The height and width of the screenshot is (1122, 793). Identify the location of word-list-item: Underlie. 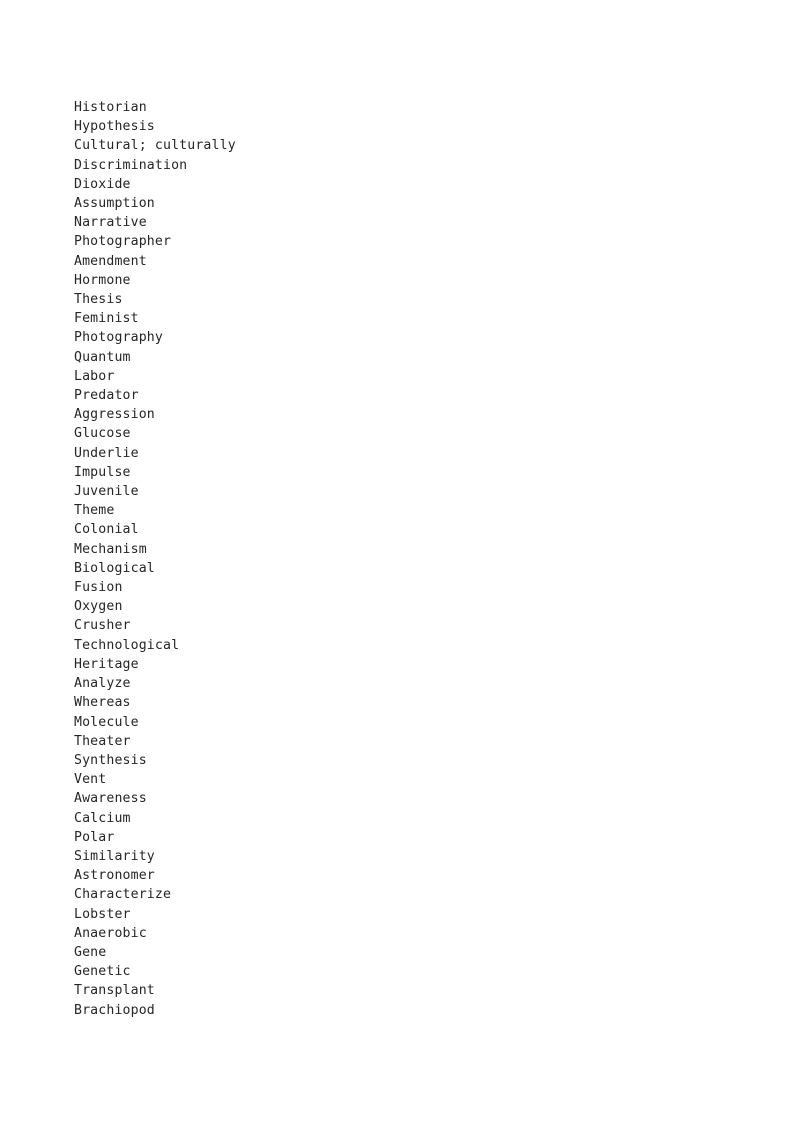
(106, 453).